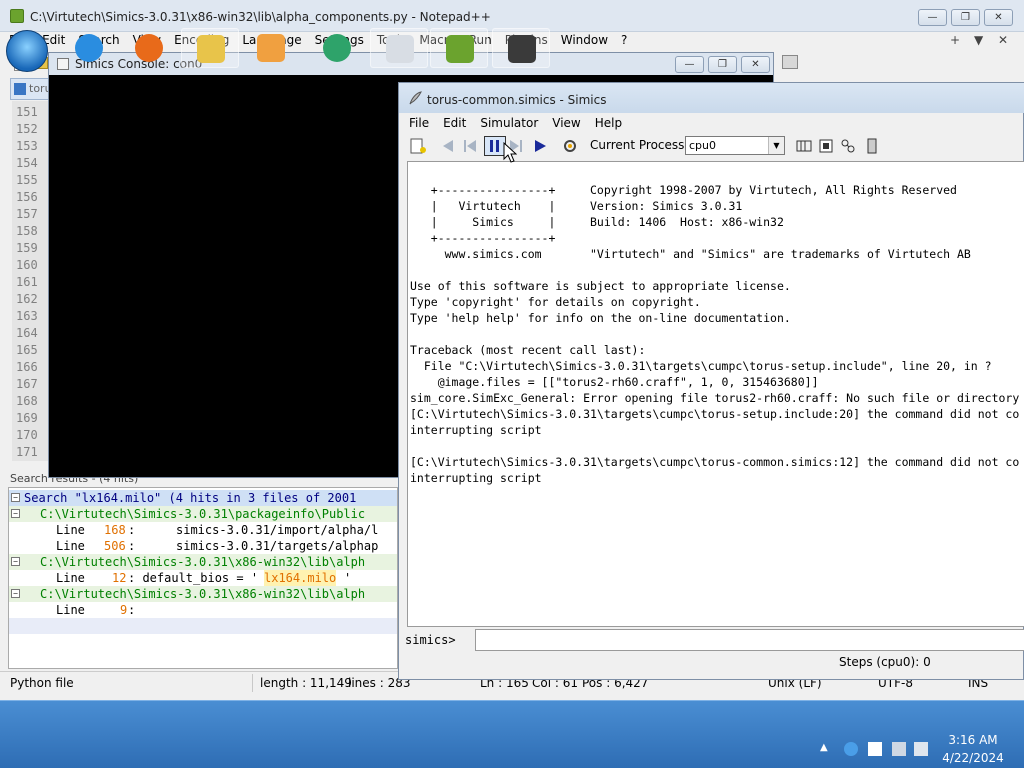 The height and width of the screenshot is (768, 1024). Describe the element at coordinates (932, 17) in the screenshot. I see `minimize-button: —` at that location.